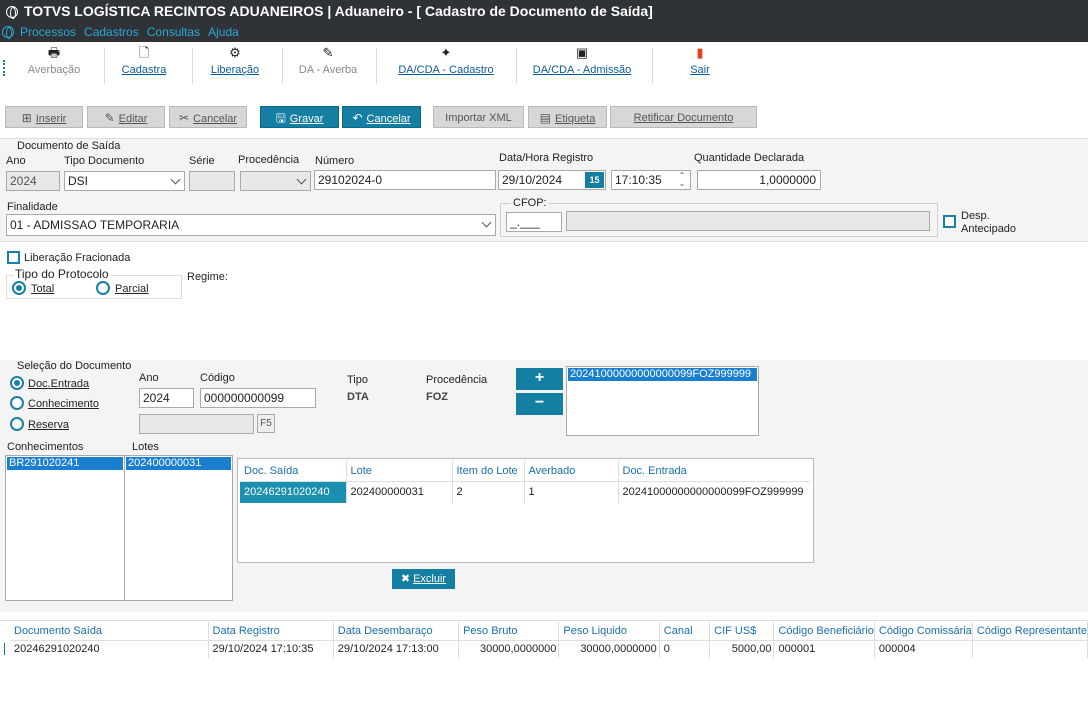 This screenshot has width=1088, height=712. Describe the element at coordinates (235, 67) in the screenshot. I see `liberacao-button: ⚙ Liberação` at that location.